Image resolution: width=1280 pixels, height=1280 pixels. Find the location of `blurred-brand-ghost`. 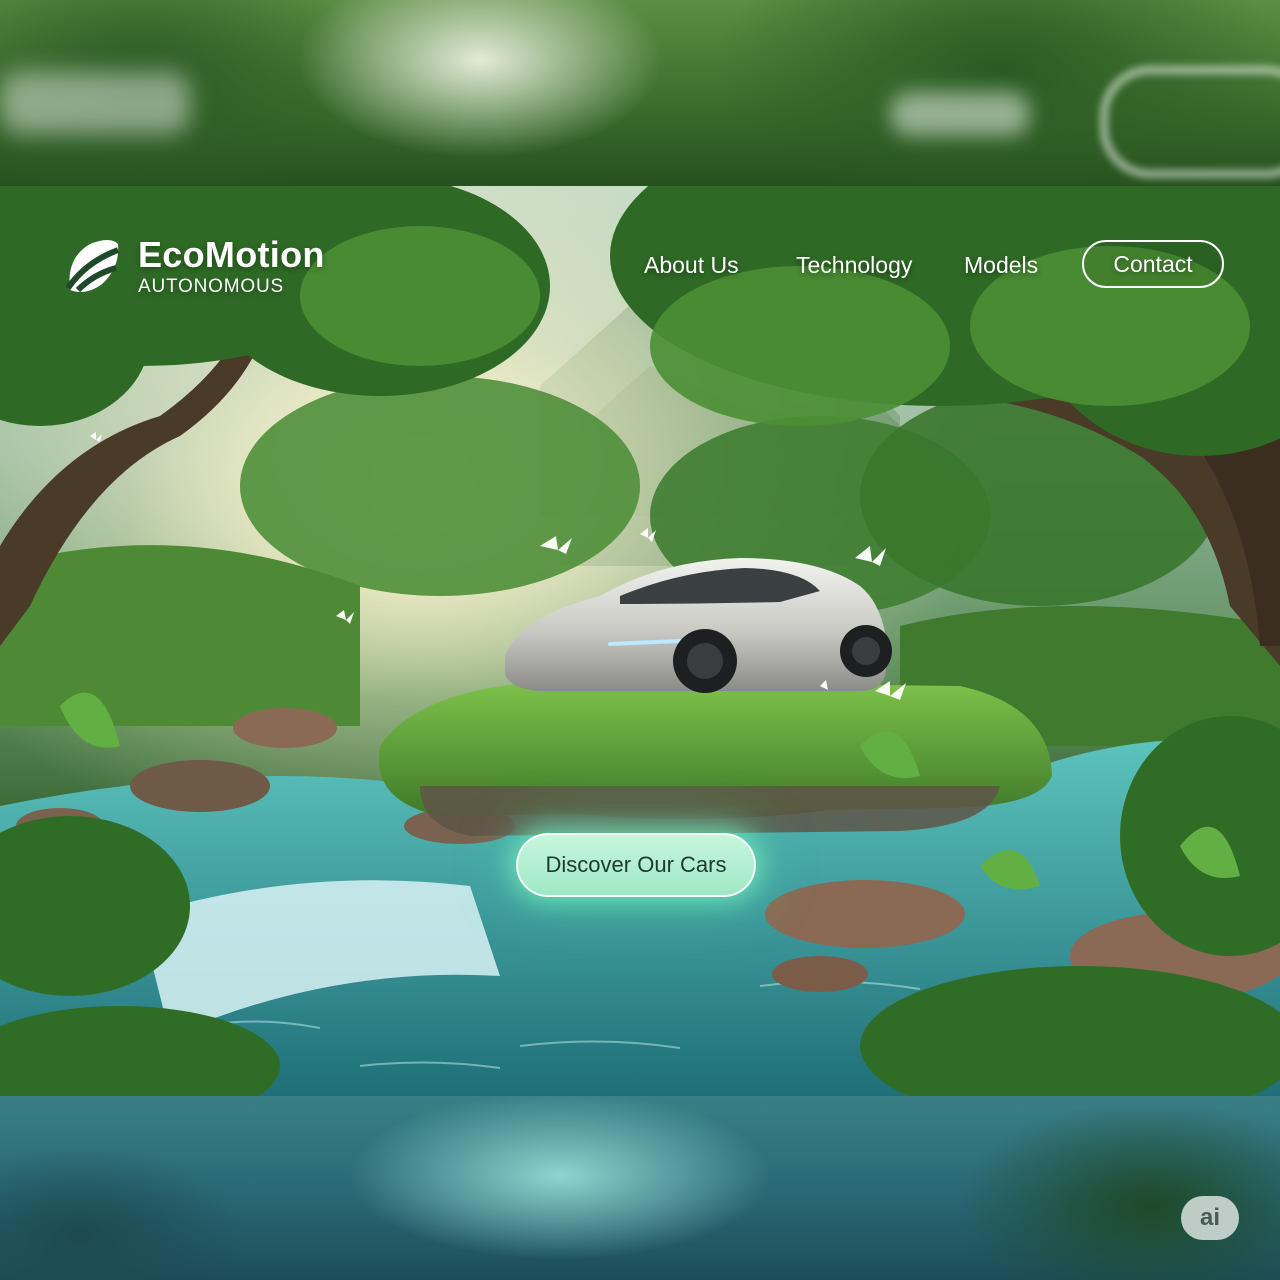

blurred-brand-ghost is located at coordinates (95, 103).